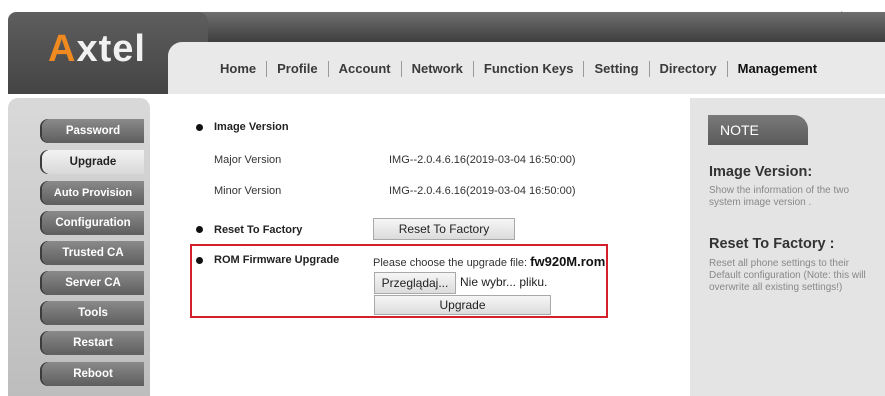 This screenshot has height=396, width=885. Describe the element at coordinates (444, 229) in the screenshot. I see `reset-to-factory-button: Reset To Factory` at that location.